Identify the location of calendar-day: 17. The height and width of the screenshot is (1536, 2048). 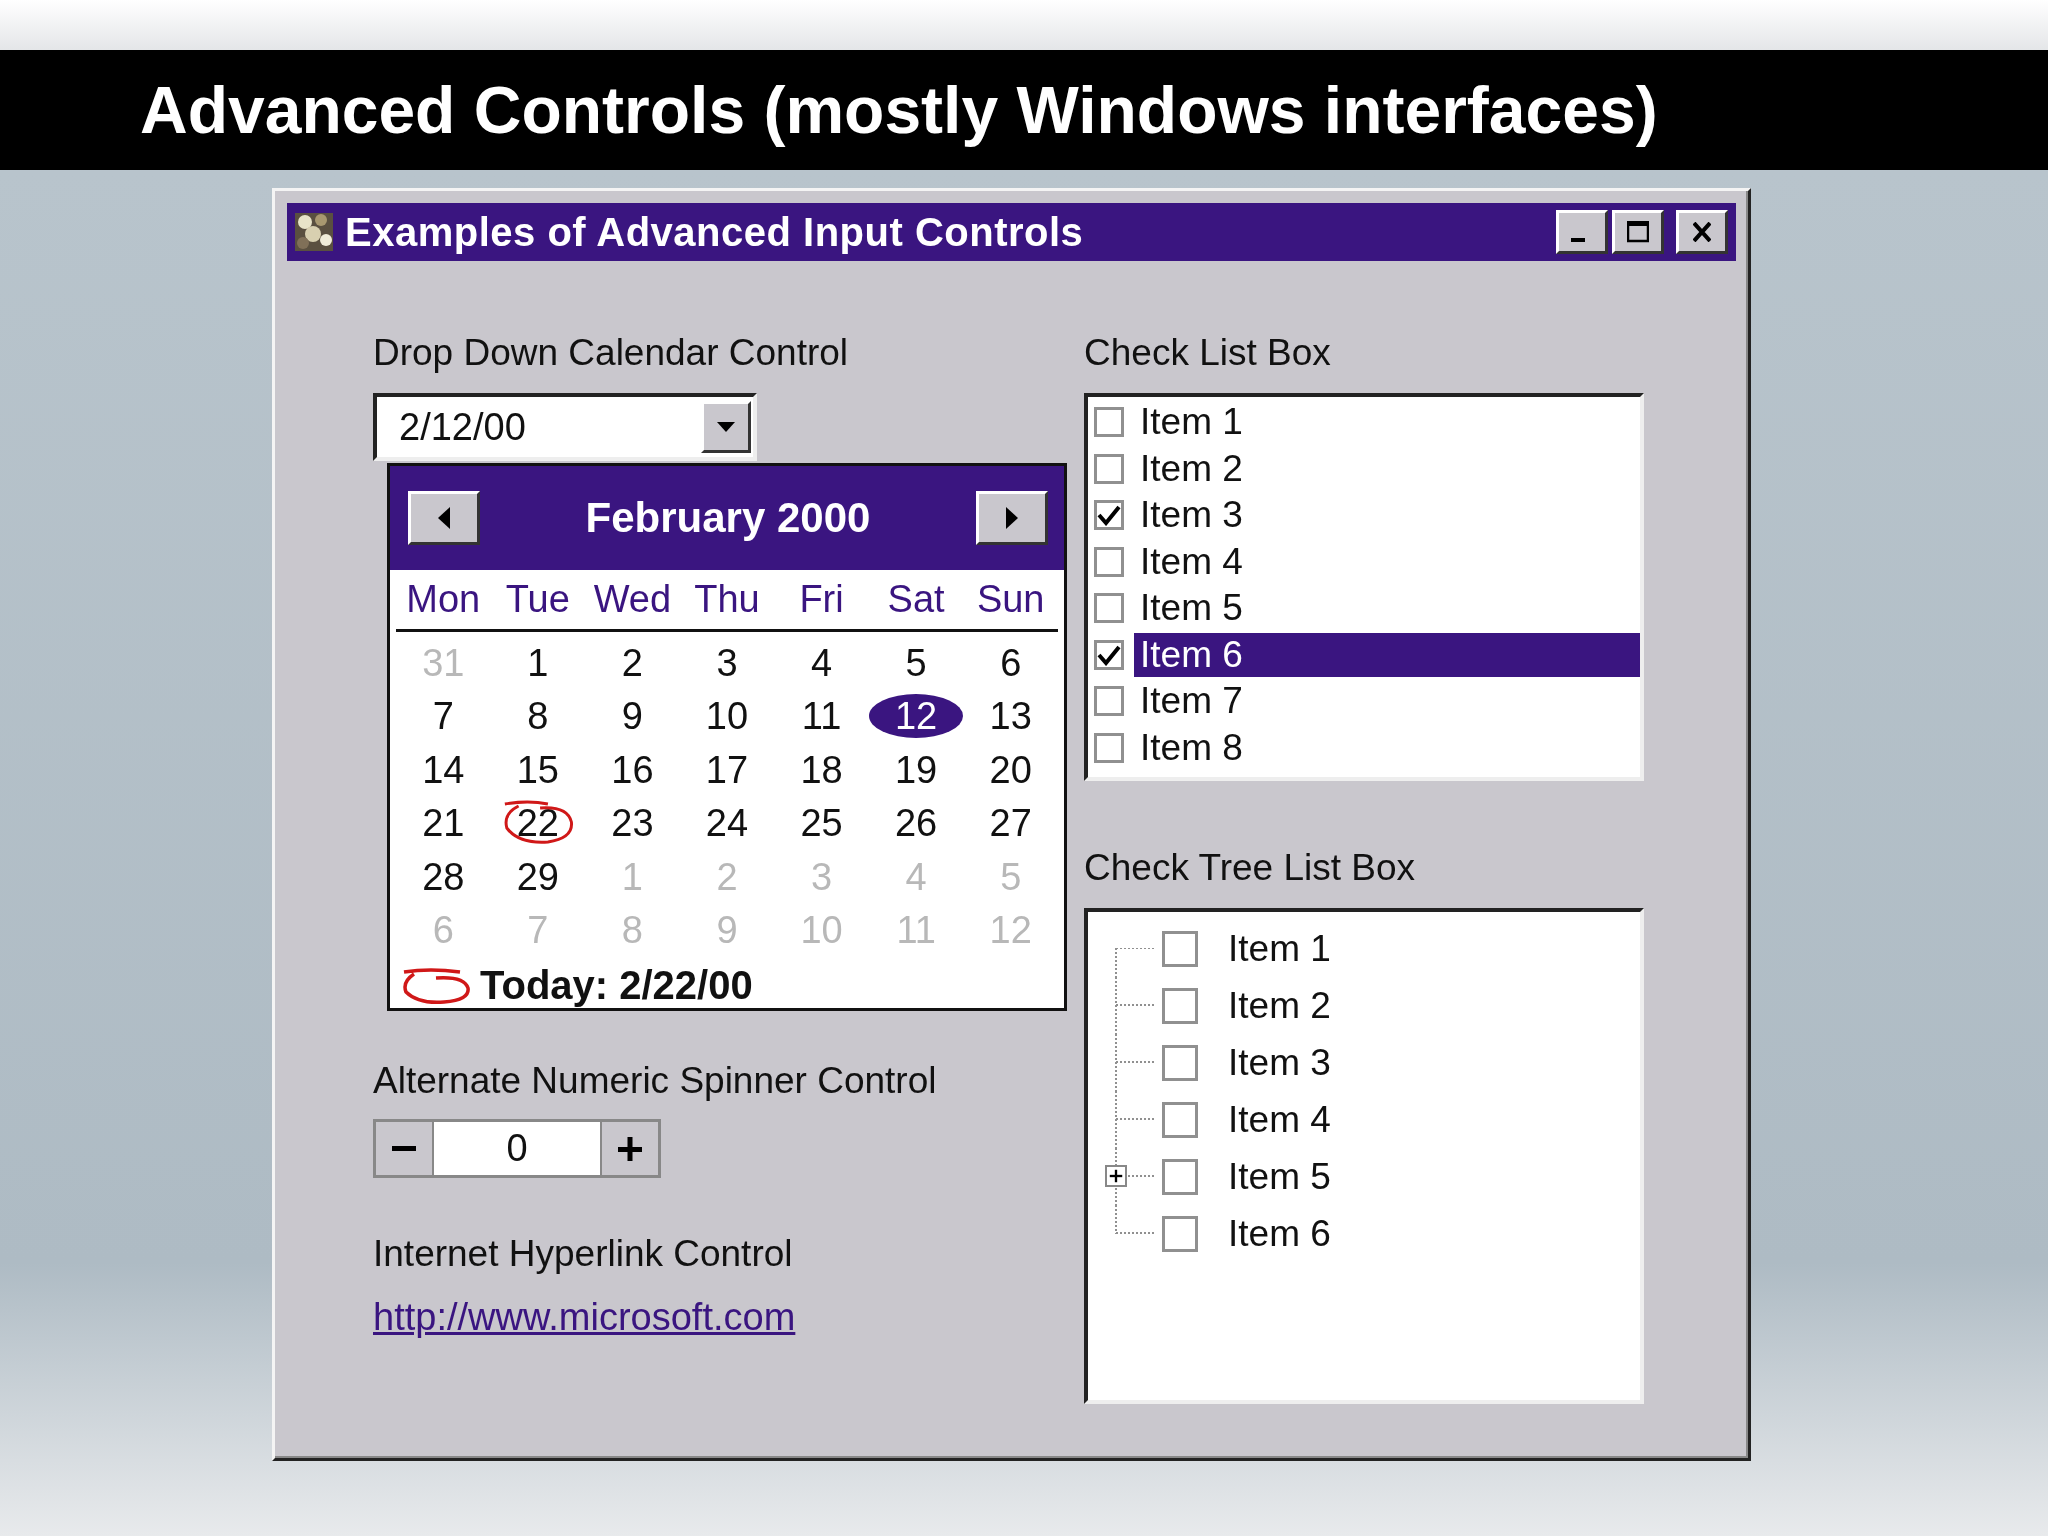
(727, 769).